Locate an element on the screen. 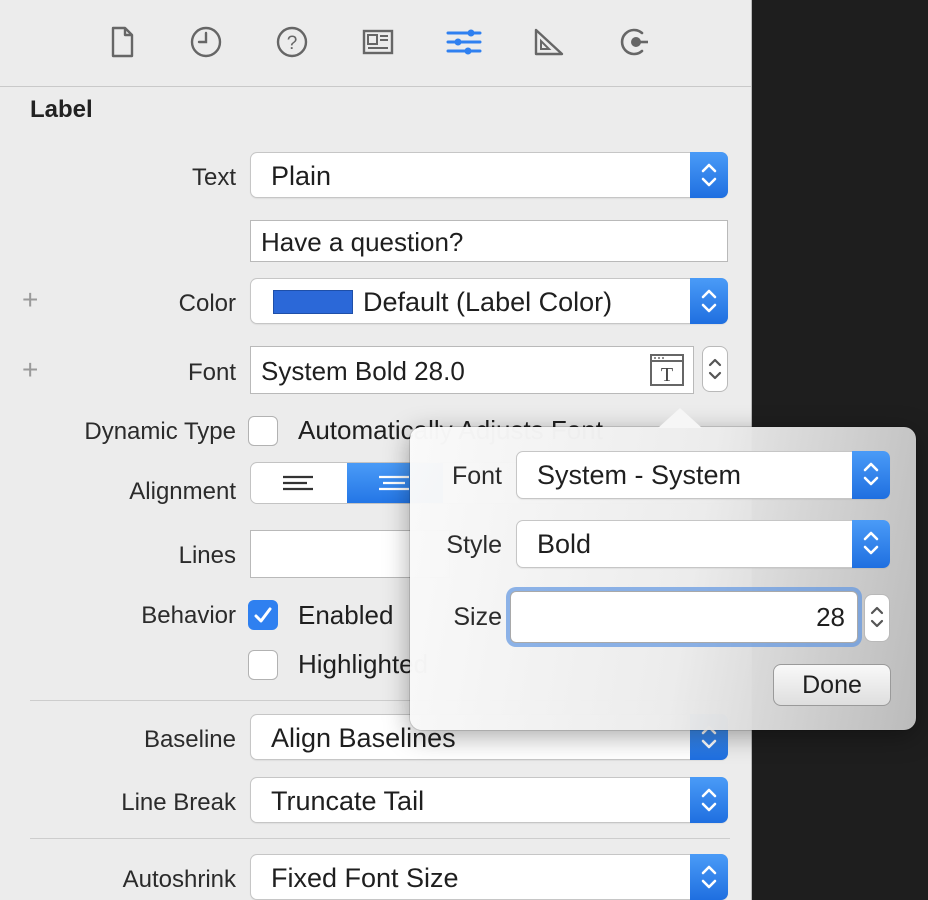  done-button: Done is located at coordinates (832, 685).